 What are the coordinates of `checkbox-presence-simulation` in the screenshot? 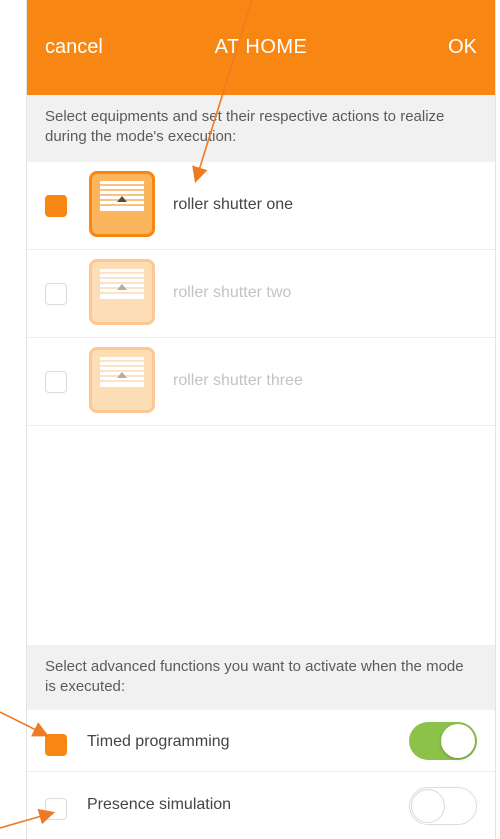 It's located at (56, 809).